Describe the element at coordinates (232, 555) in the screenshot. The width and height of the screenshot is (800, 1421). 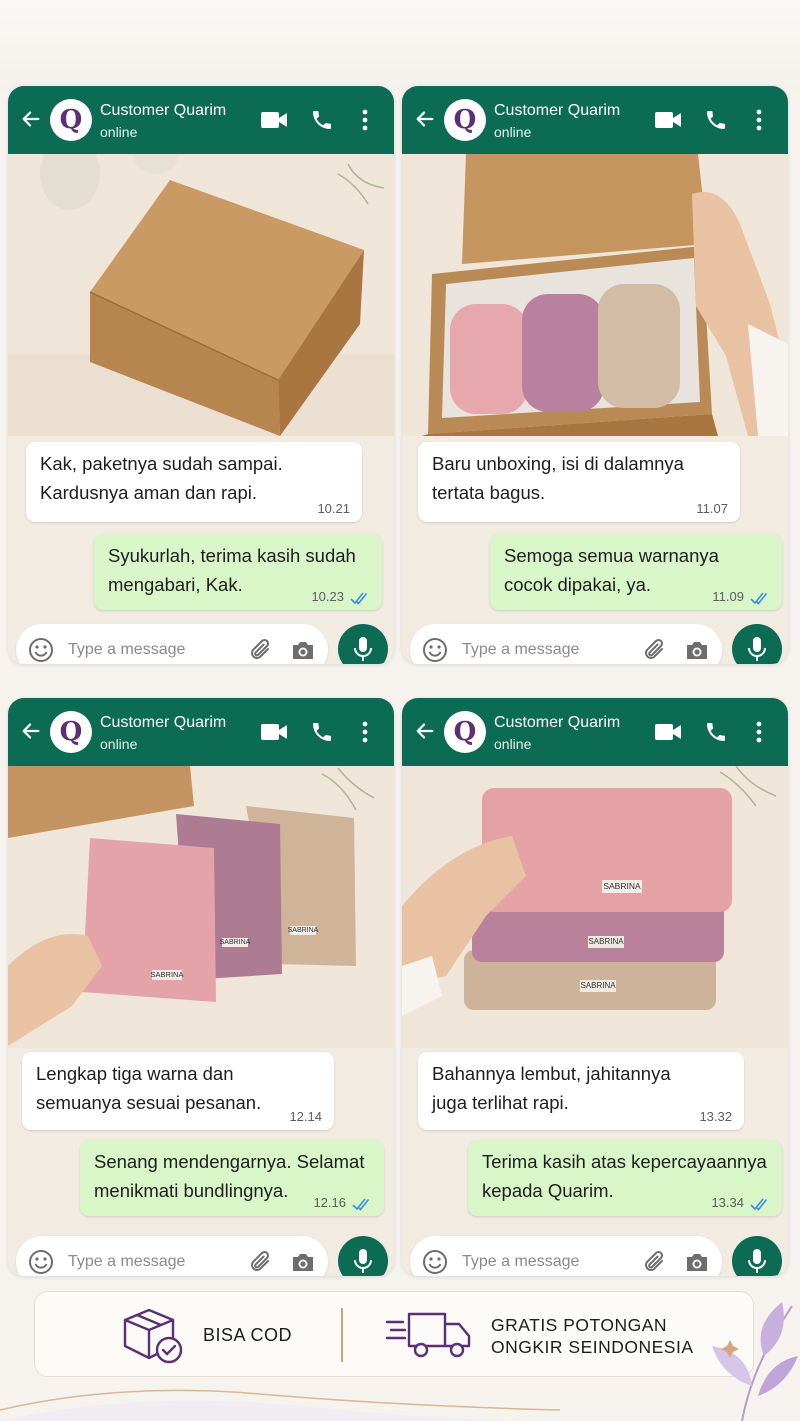
I see `message-line: Syukurlah, terima kasih sudah` at that location.